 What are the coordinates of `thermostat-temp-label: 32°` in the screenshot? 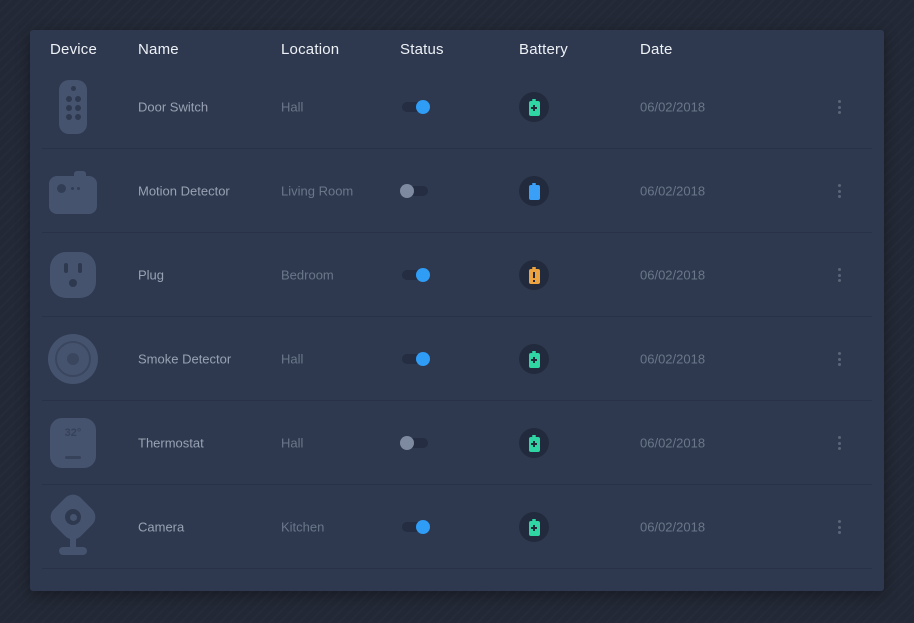 It's located at (73, 433).